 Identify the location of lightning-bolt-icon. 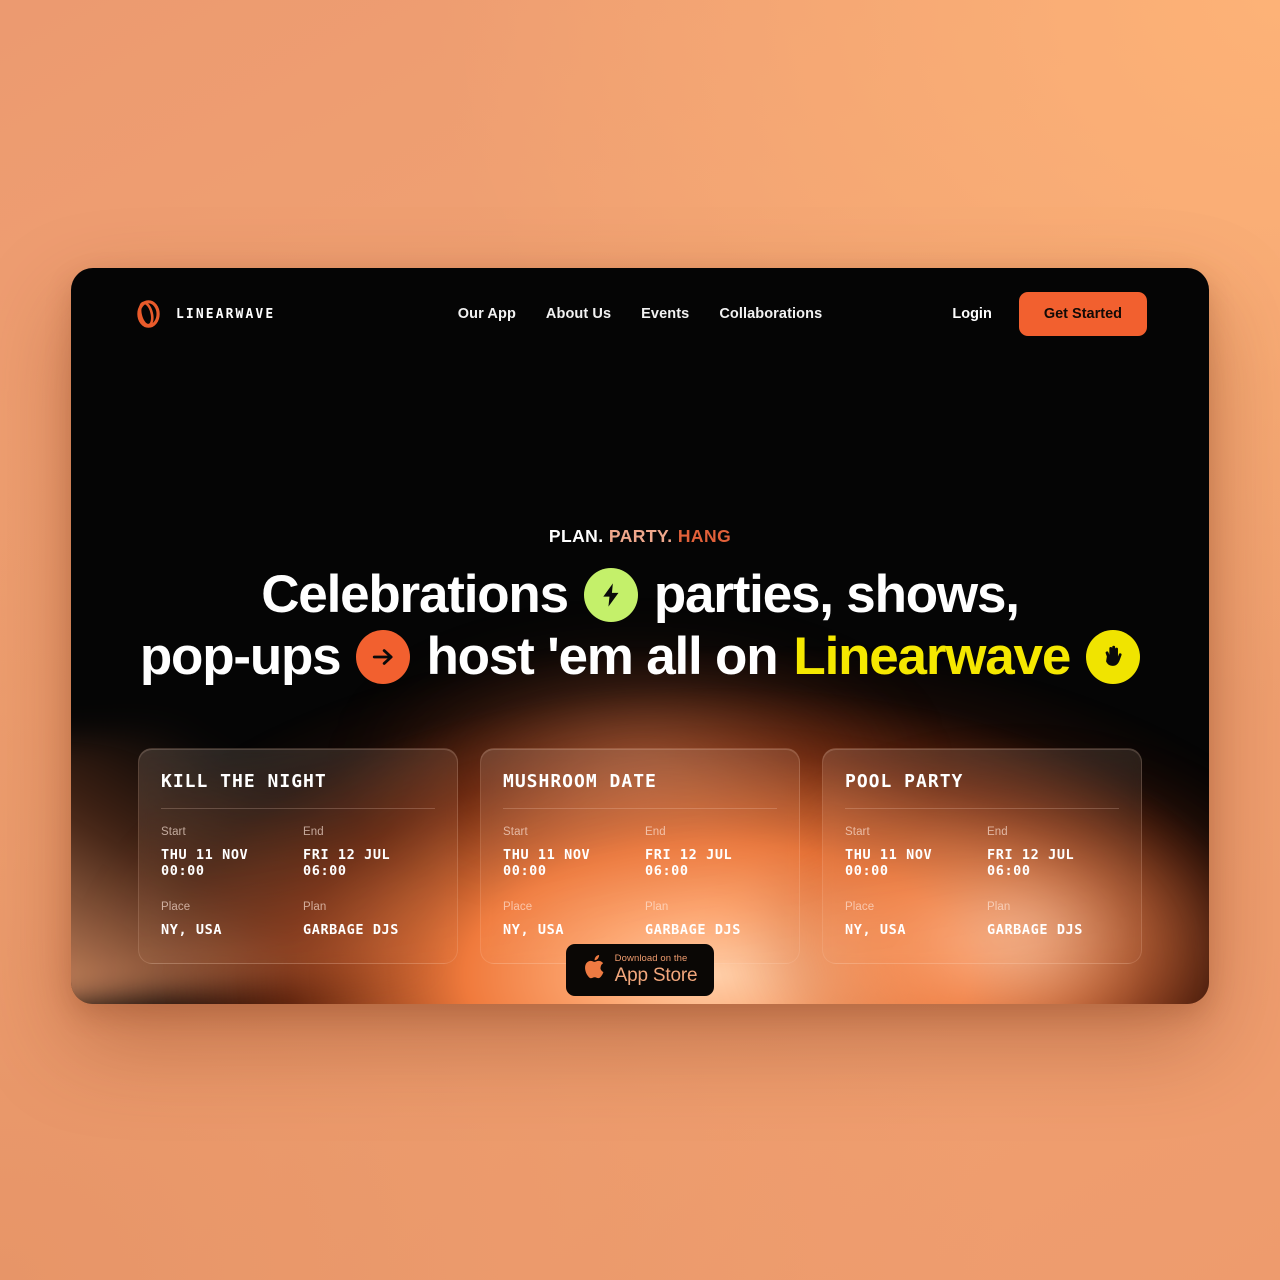
(610, 595).